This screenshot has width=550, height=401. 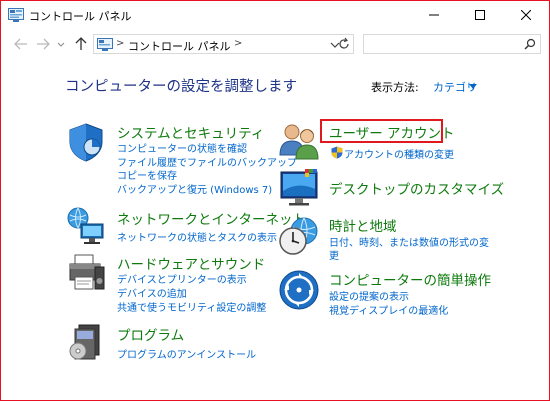 I want to click on maximize-button, so click(x=480, y=15).